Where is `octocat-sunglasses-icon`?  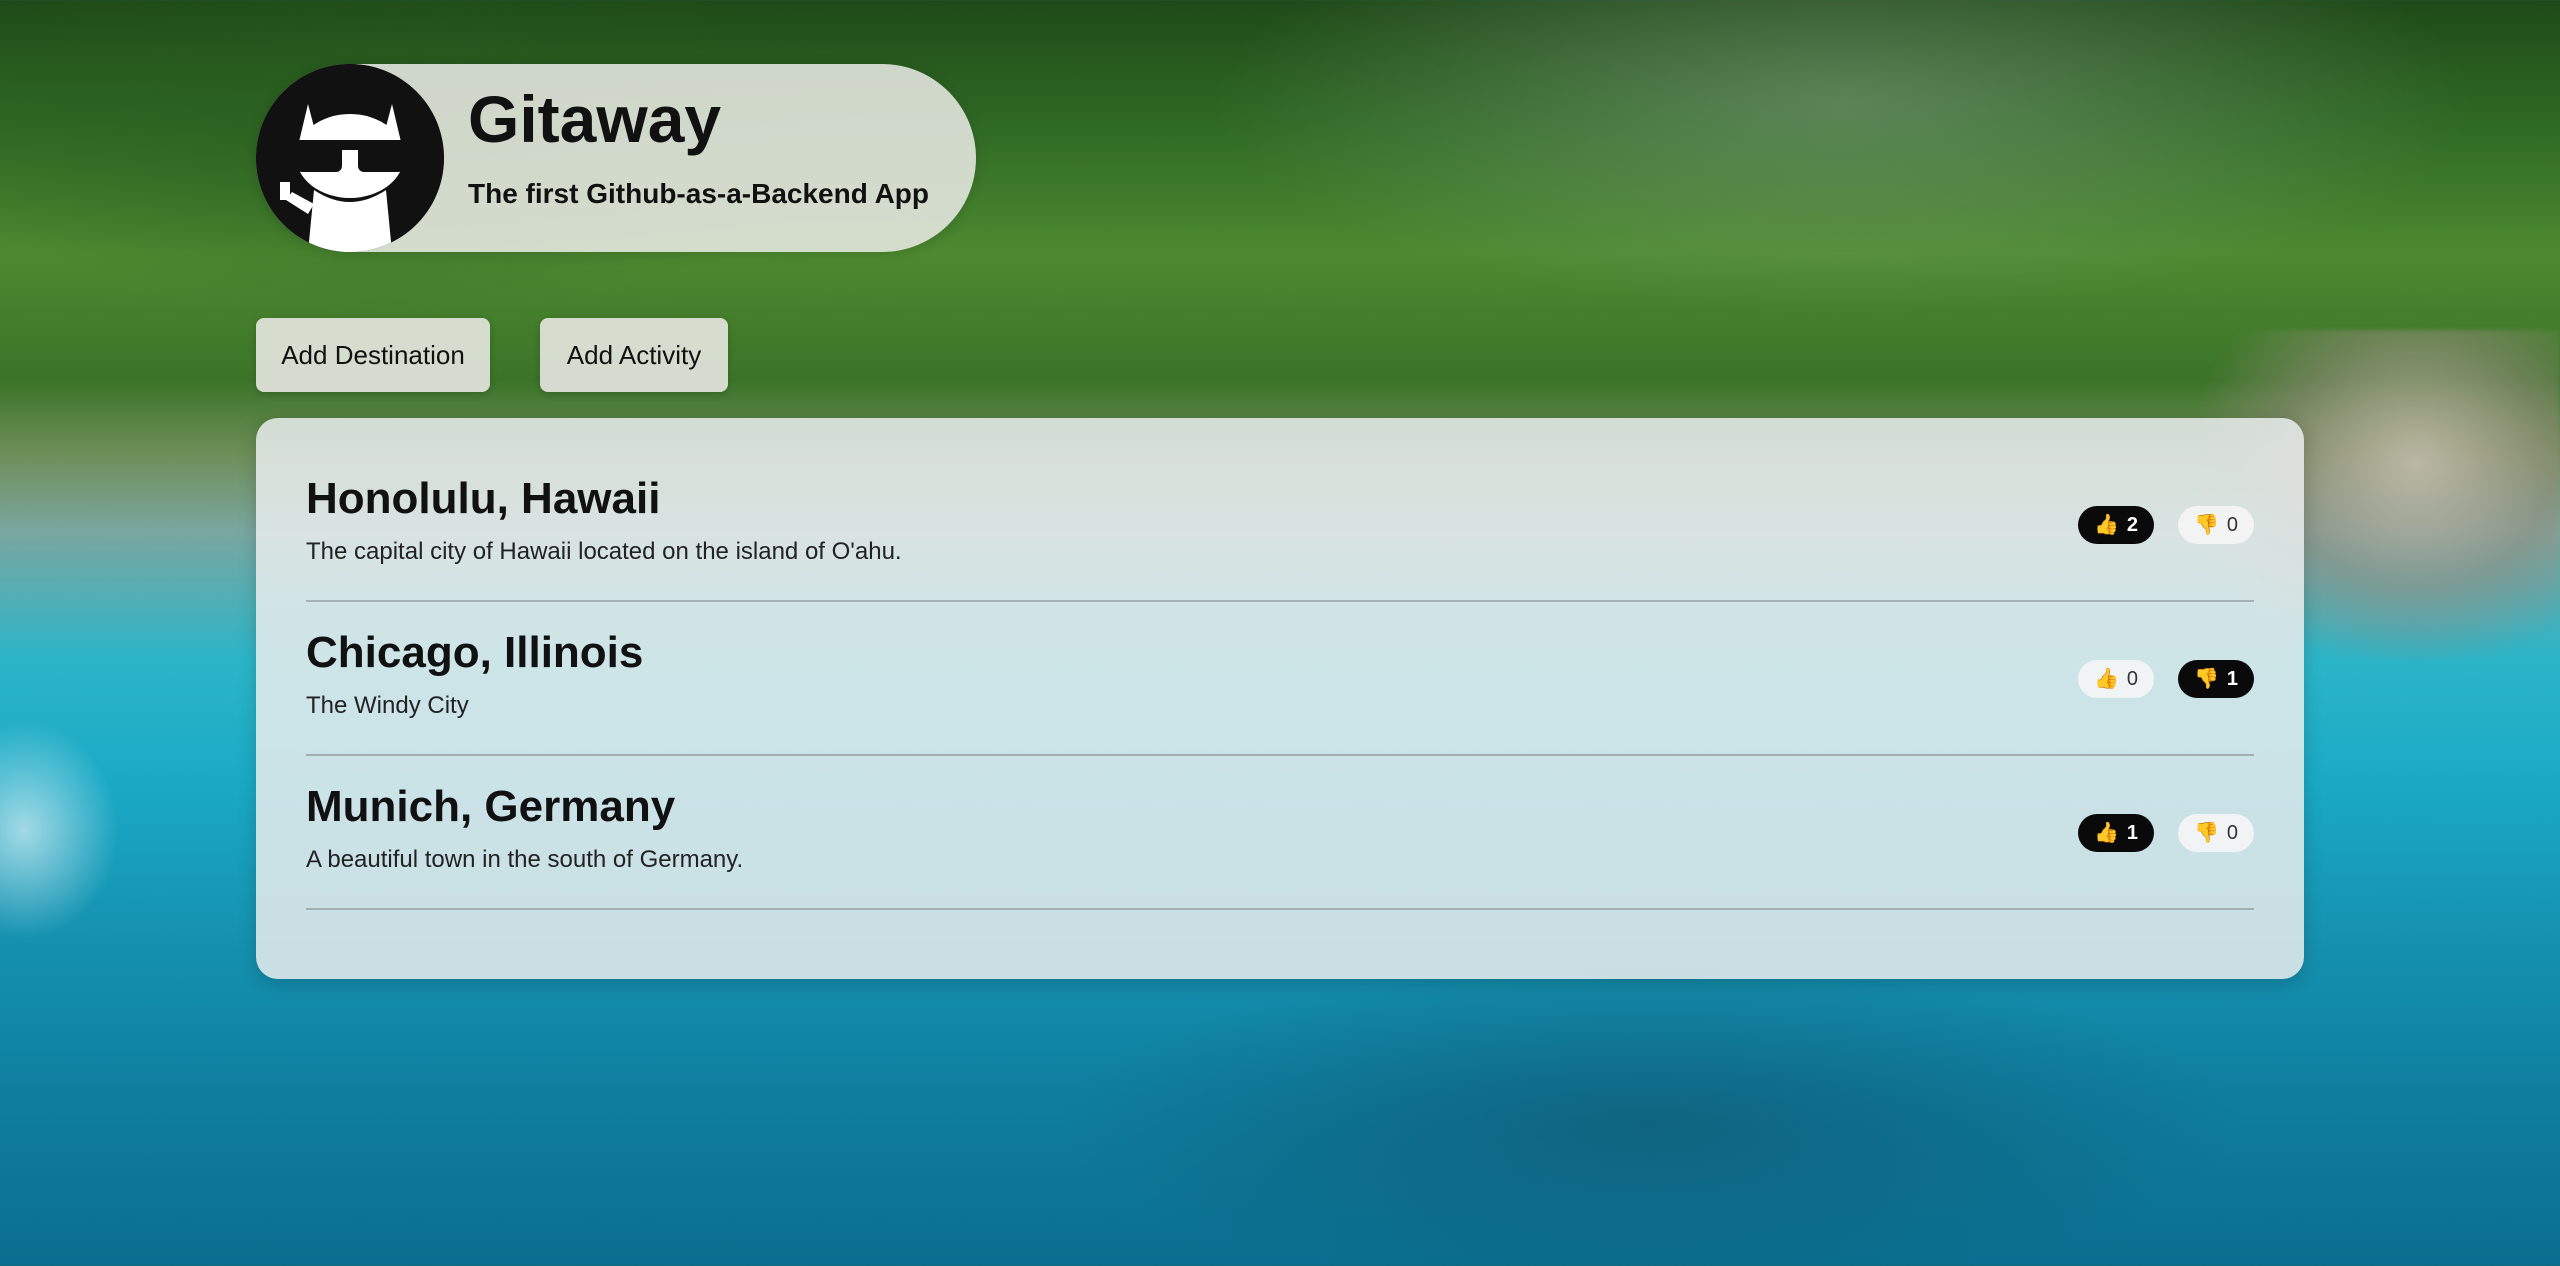
octocat-sunglasses-icon is located at coordinates (350, 158).